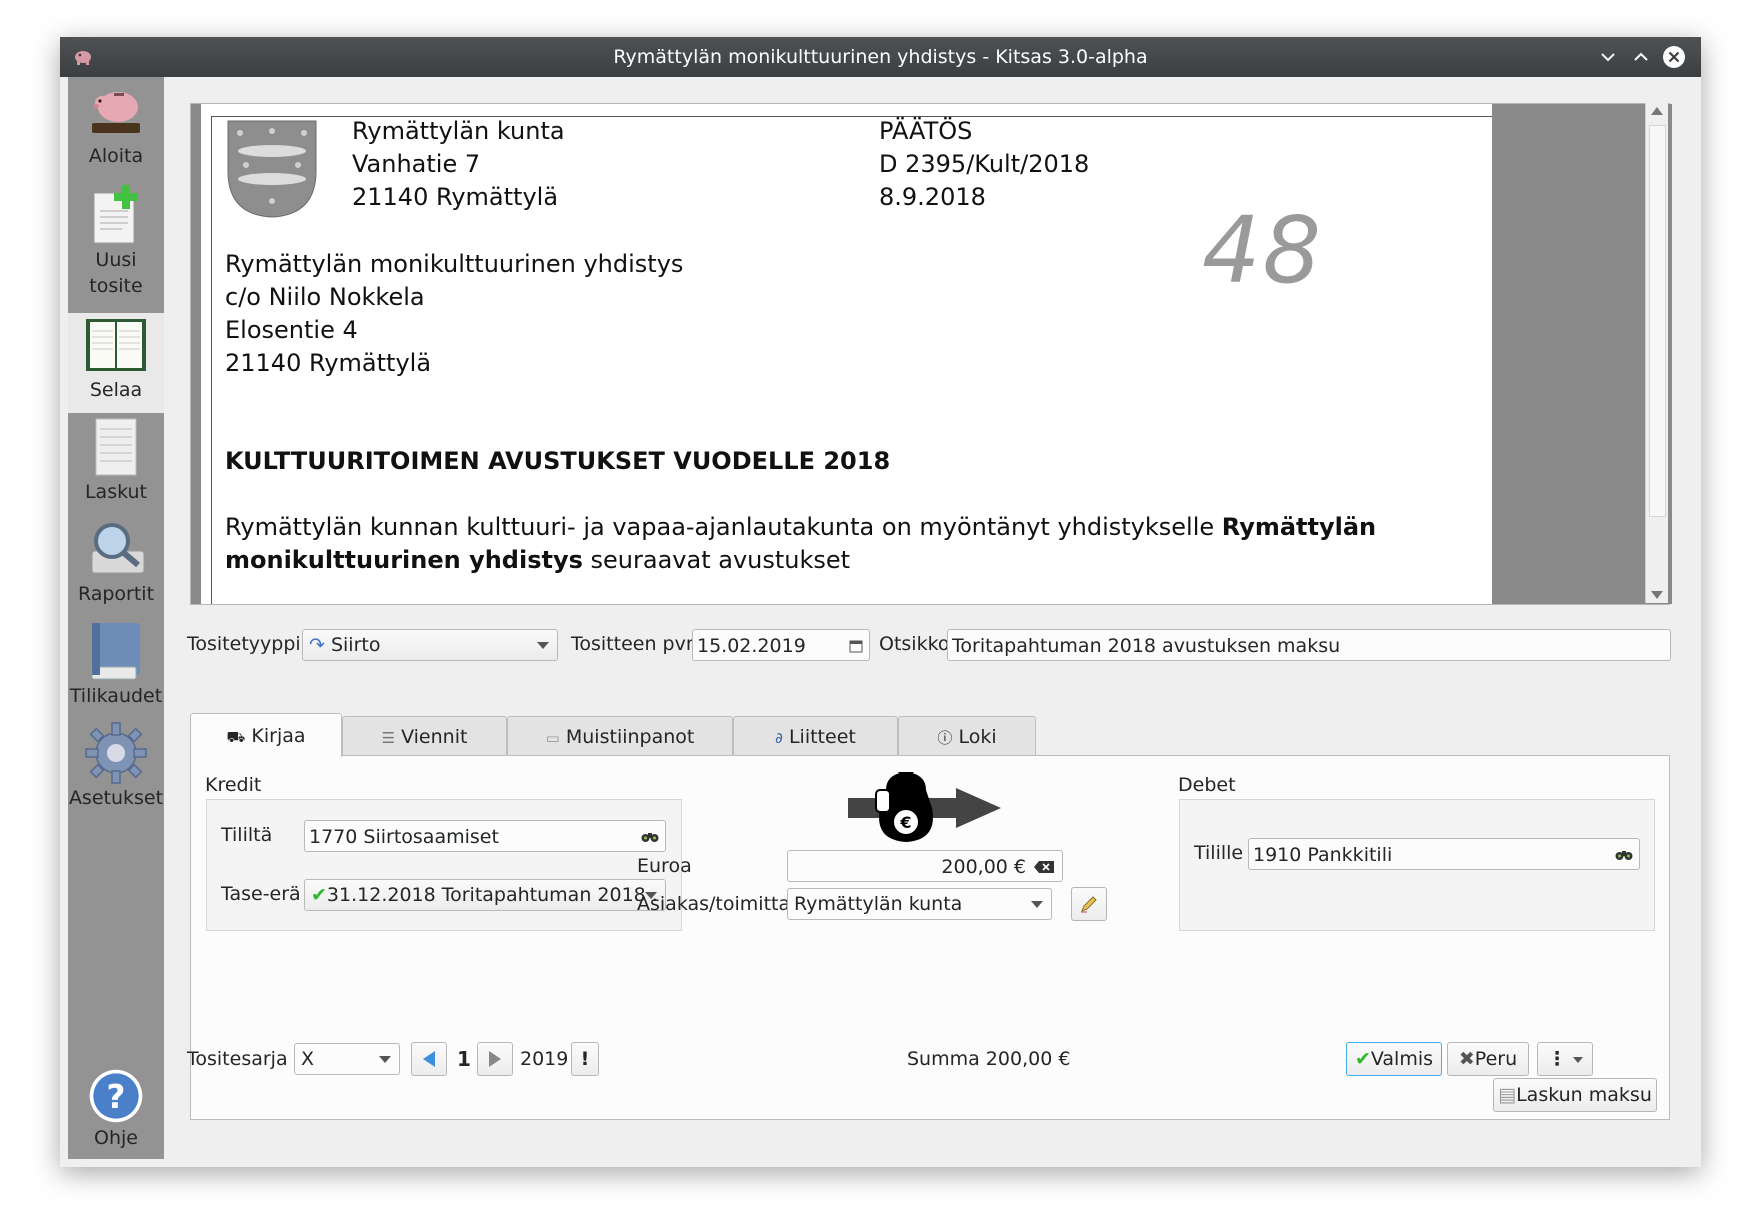  What do you see at coordinates (620, 736) in the screenshot?
I see `tab-muistiinpanot: ▭ Muistiinpanot` at bounding box center [620, 736].